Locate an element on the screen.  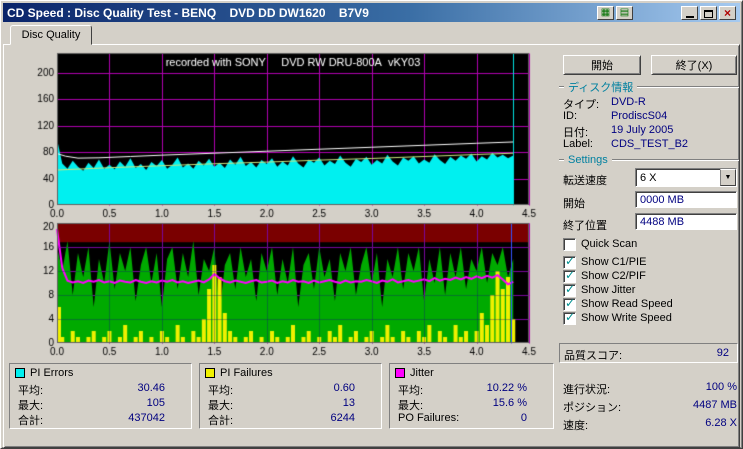
green-sheet-icon: ▤ is located at coordinates (624, 12).